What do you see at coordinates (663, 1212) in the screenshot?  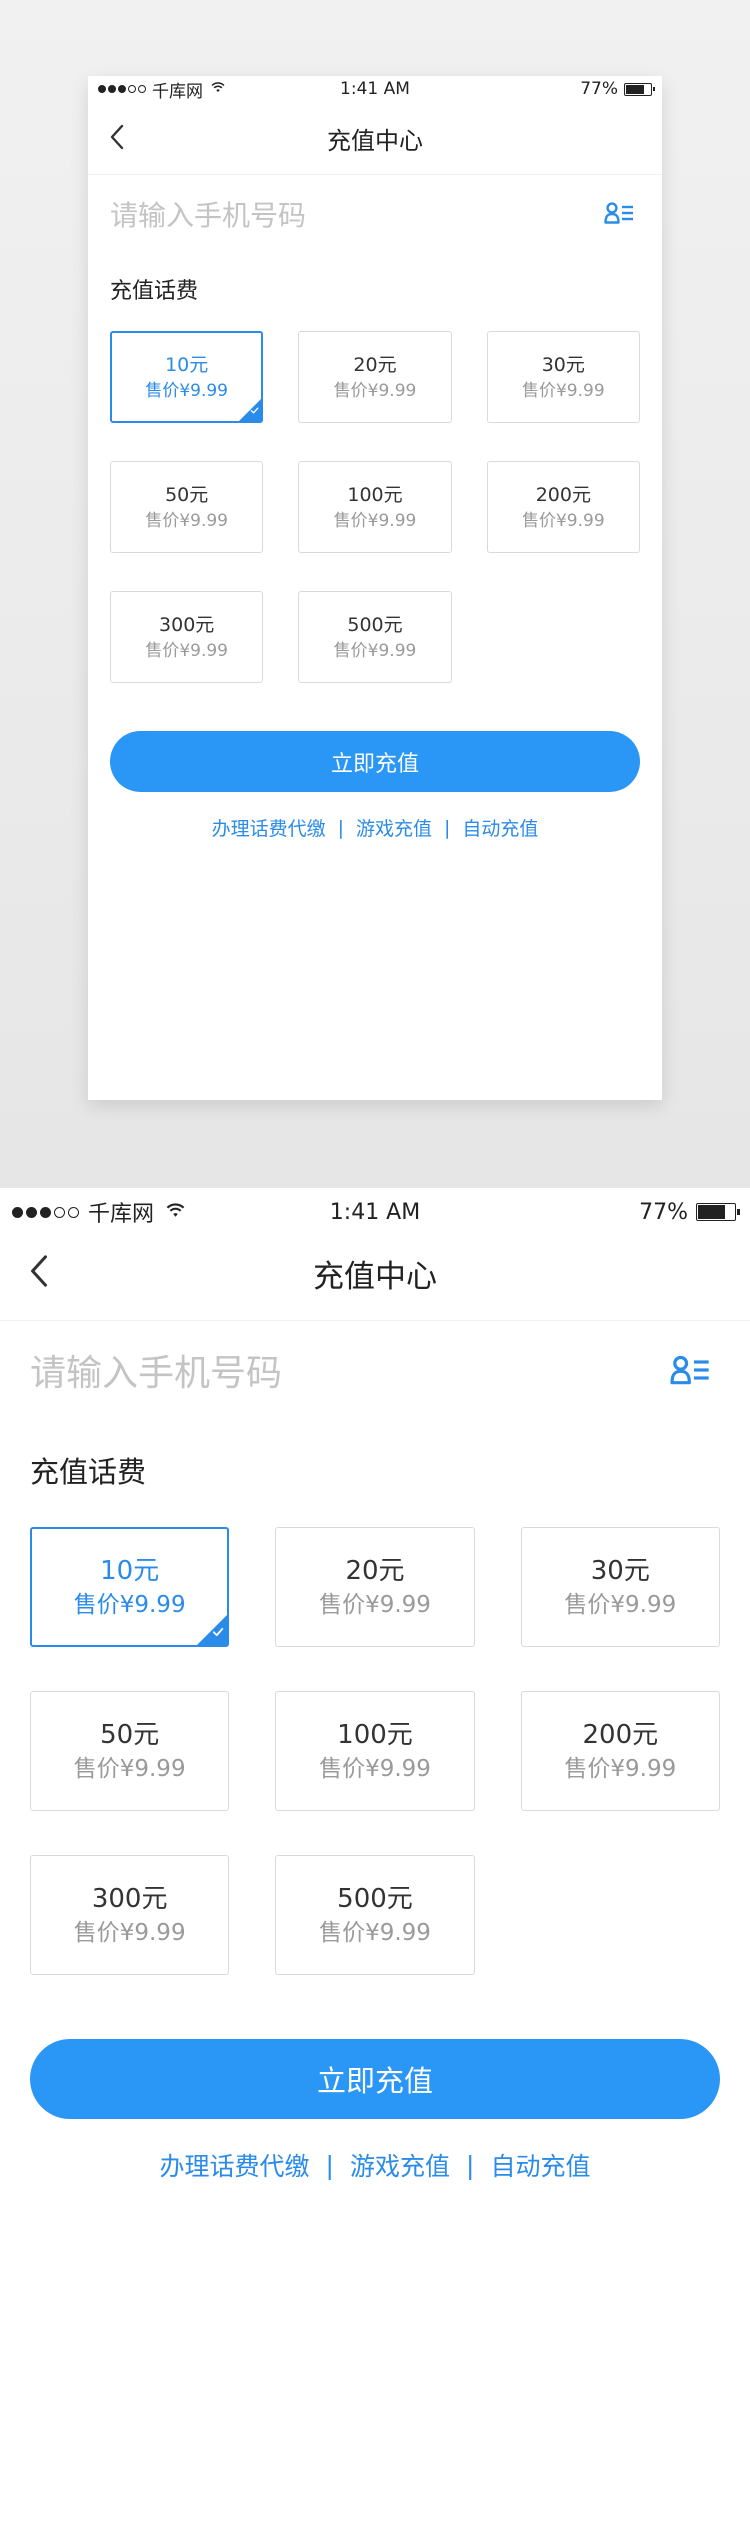 I see `battery-percent: 77%` at bounding box center [663, 1212].